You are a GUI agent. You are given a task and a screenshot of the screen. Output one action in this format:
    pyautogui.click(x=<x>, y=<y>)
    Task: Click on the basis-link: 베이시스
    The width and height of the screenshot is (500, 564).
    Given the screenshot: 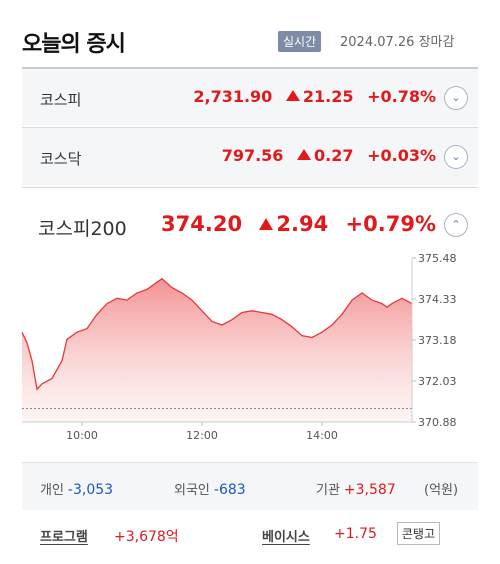 What is the action you would take?
    pyautogui.click(x=286, y=535)
    